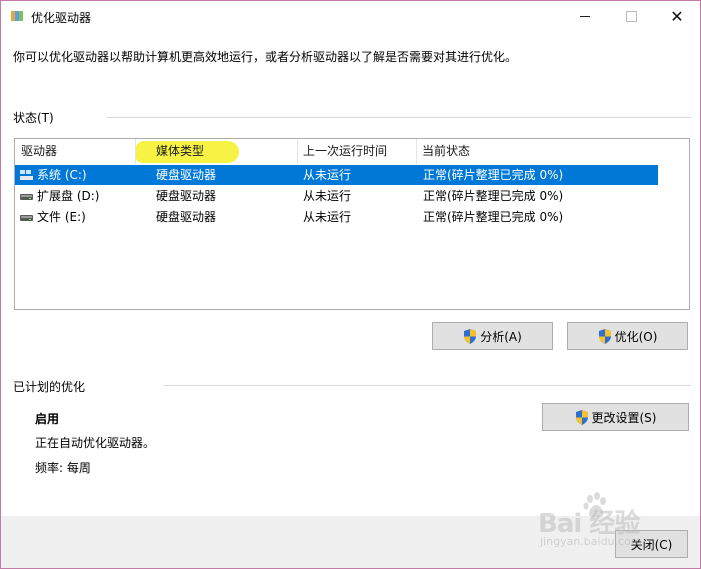 The image size is (701, 569). What do you see at coordinates (427, 385) in the screenshot?
I see `scheduled-divider` at bounding box center [427, 385].